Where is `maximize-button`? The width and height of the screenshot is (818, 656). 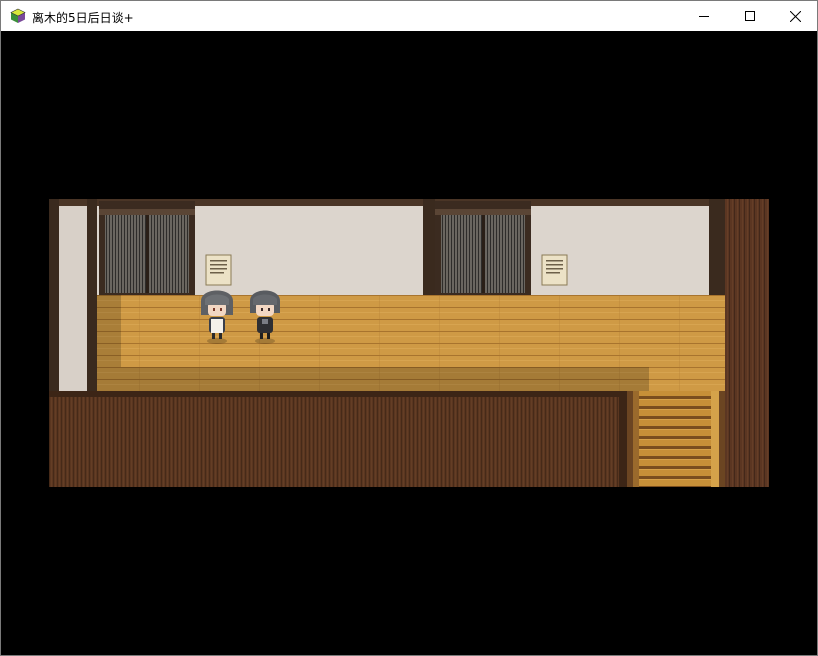
maximize-button is located at coordinates (750, 16).